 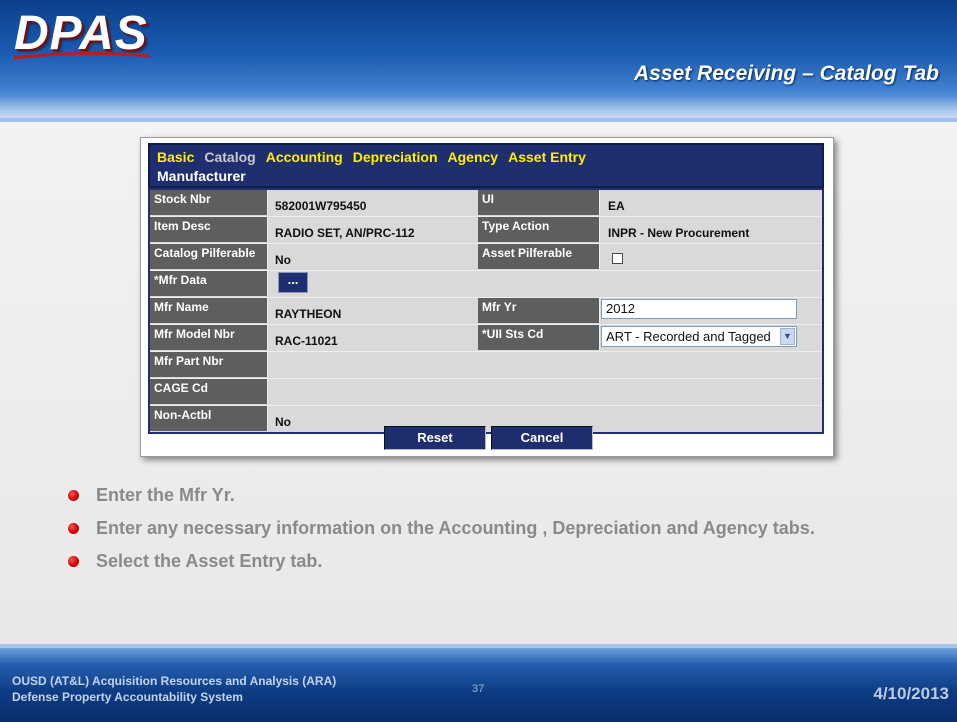 I want to click on form-row: Mfr Part Nbr, so click(x=486, y=365).